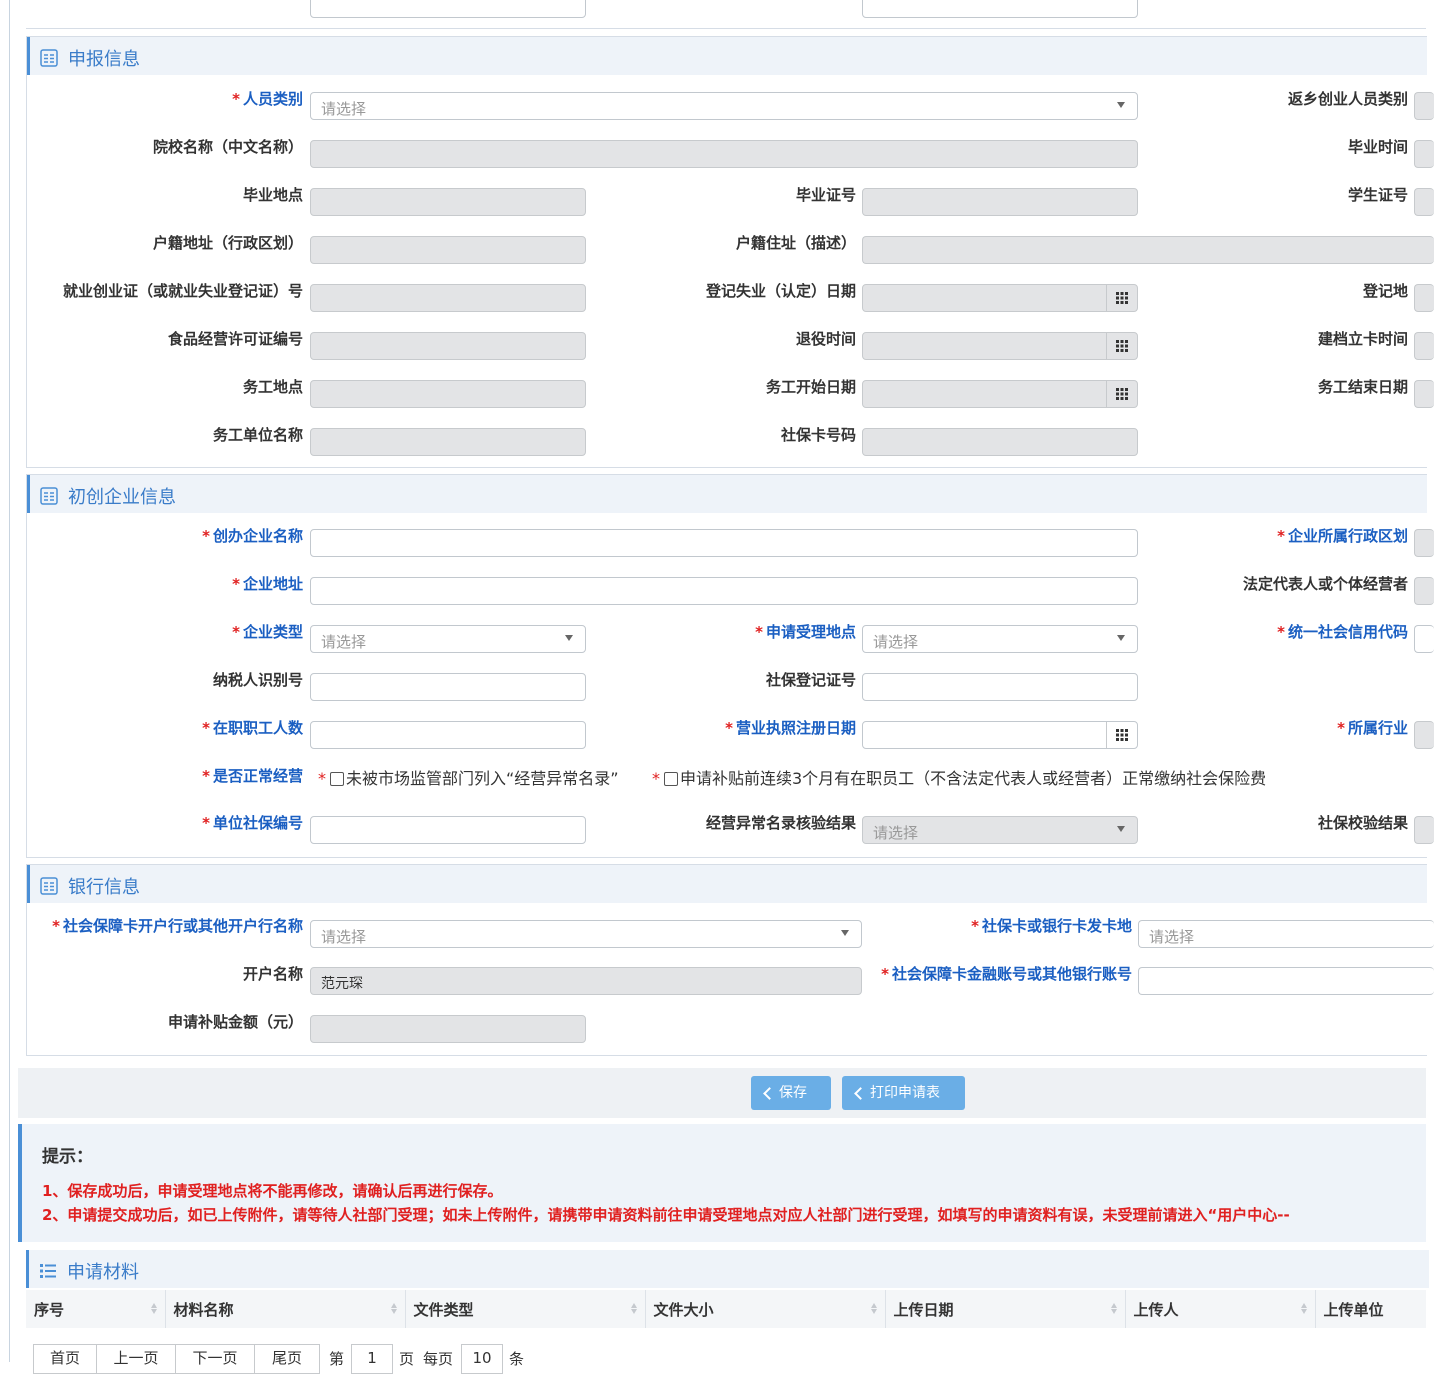 This screenshot has width=1446, height=1374. Describe the element at coordinates (104, 887) in the screenshot. I see `bank-section-title: 银行信息` at that location.